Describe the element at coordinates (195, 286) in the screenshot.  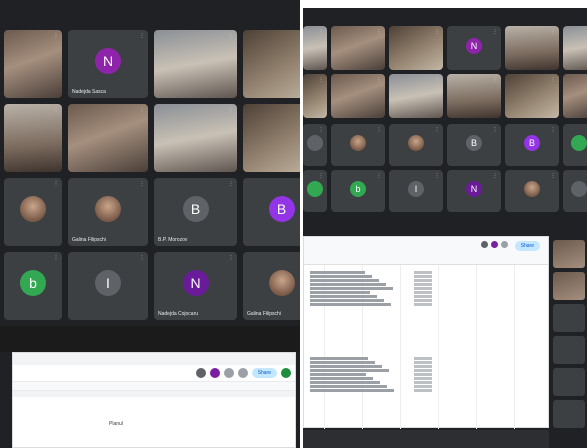
I see `participant-tile: N ⋮ Nadejda Cojocaru` at that location.